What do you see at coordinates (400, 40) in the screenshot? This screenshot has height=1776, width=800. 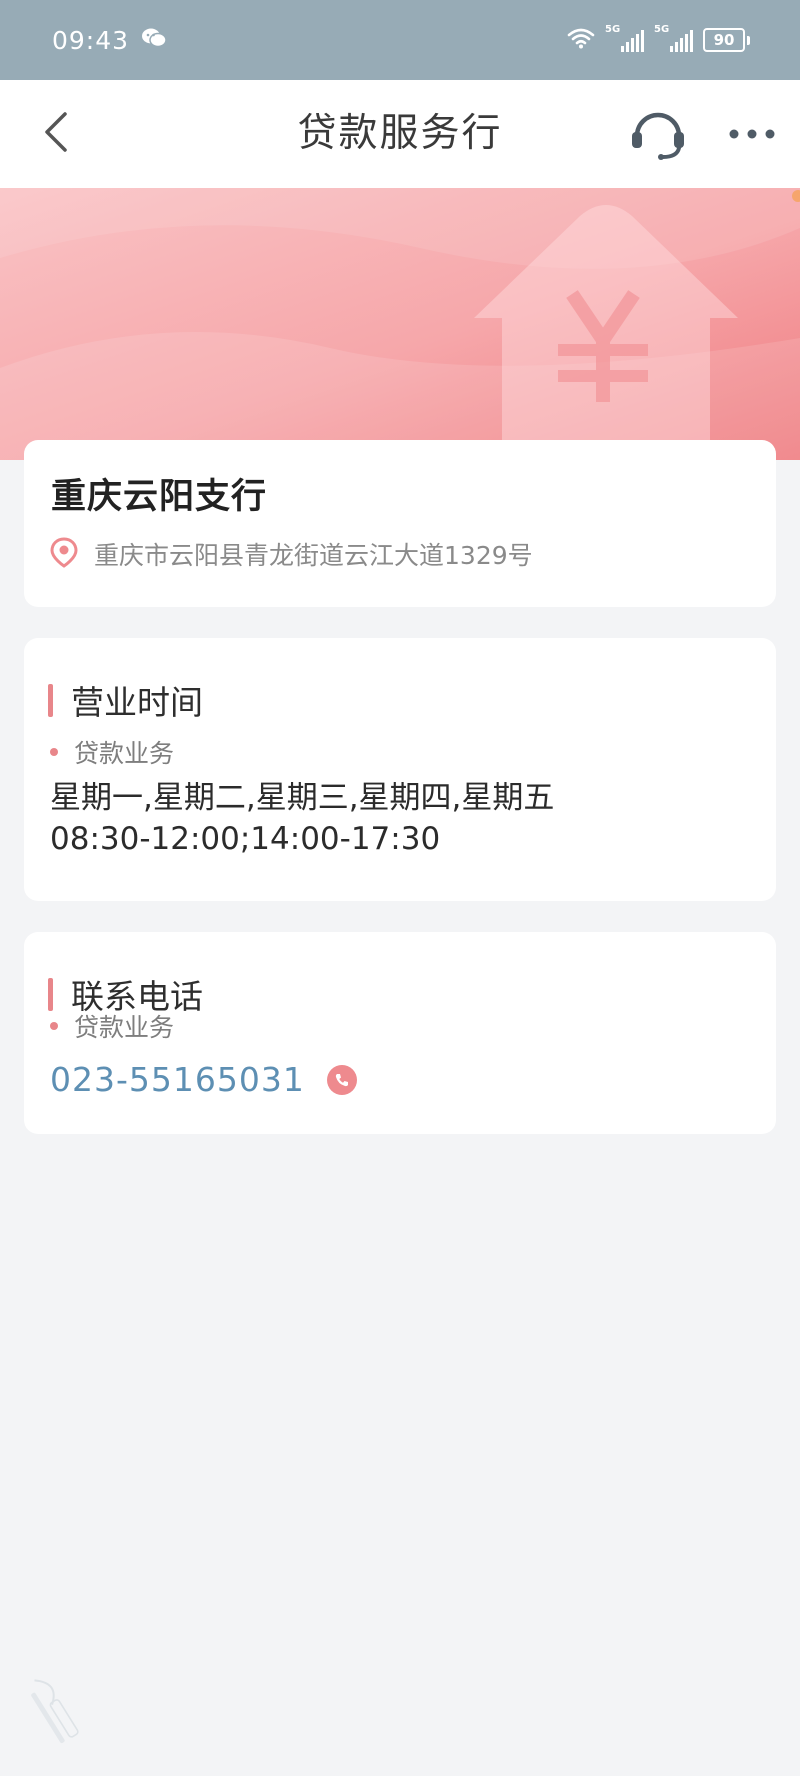 I see `status-bar: 09:43 5G 5G 90` at bounding box center [400, 40].